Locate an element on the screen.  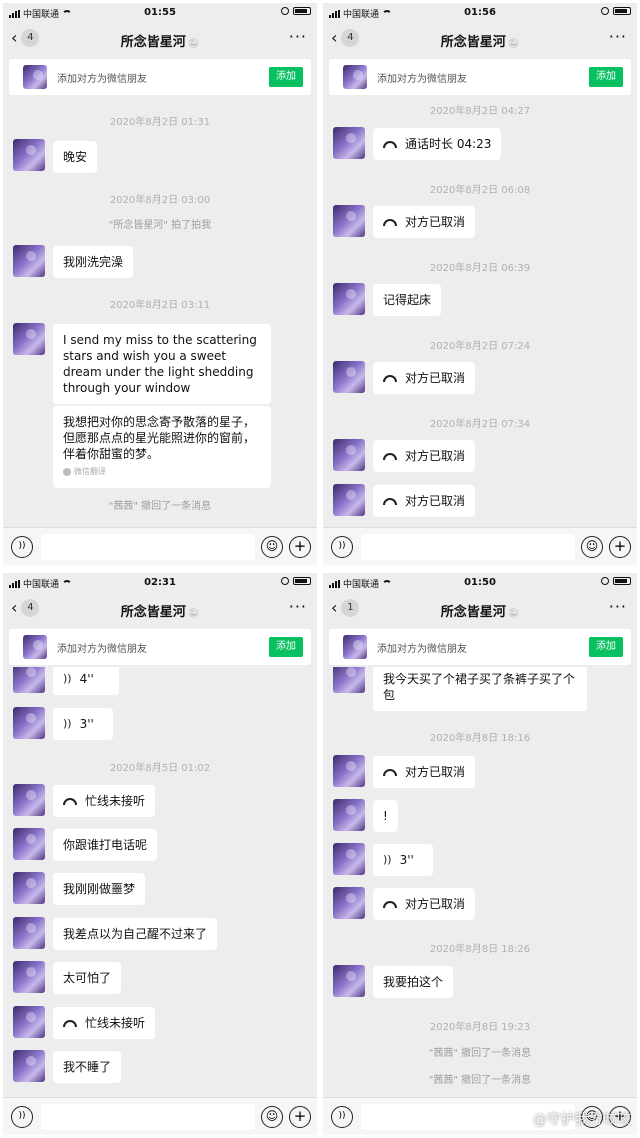
message-bubble: 我刚洗完澡 is located at coordinates (93, 262).